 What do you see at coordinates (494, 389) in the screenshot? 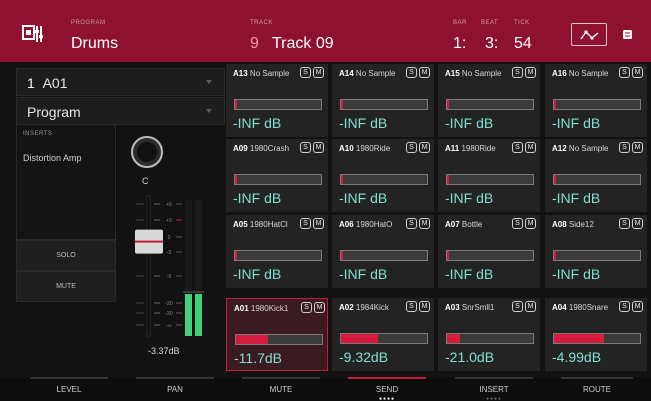
I see `tab-insert: INSERT ●●●●` at bounding box center [494, 389].